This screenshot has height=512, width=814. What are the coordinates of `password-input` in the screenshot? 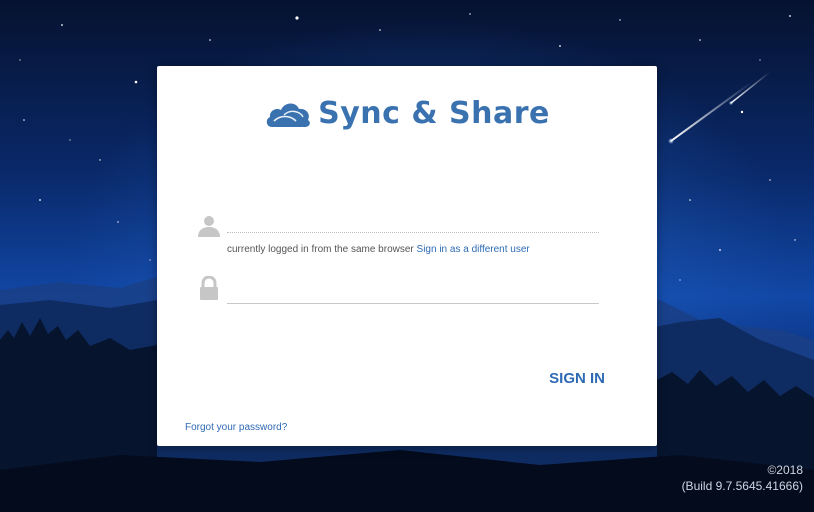 It's located at (413, 290).